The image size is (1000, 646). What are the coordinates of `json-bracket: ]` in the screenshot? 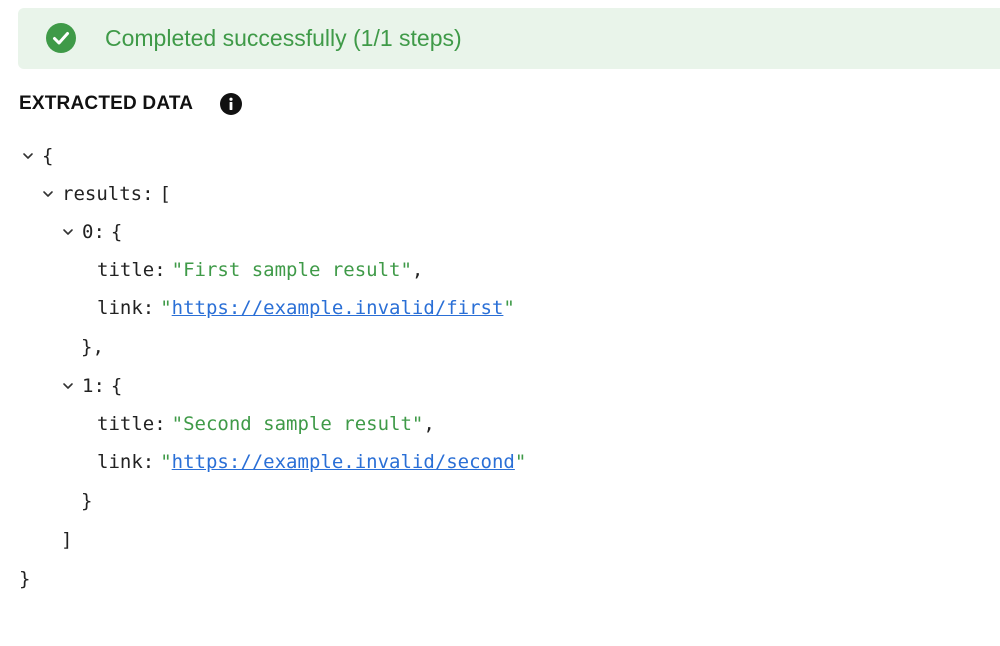 It's located at (67, 540).